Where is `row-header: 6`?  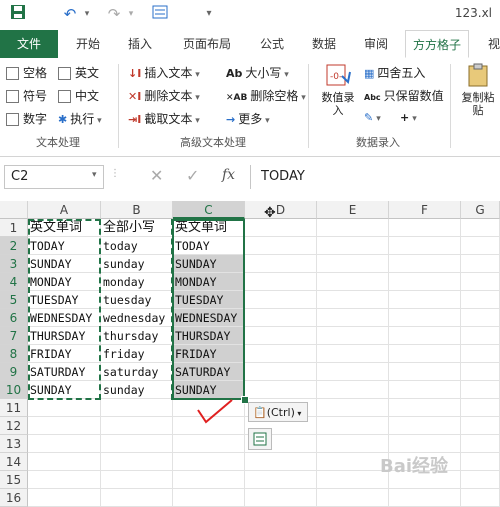 row-header: 6 is located at coordinates (14, 318).